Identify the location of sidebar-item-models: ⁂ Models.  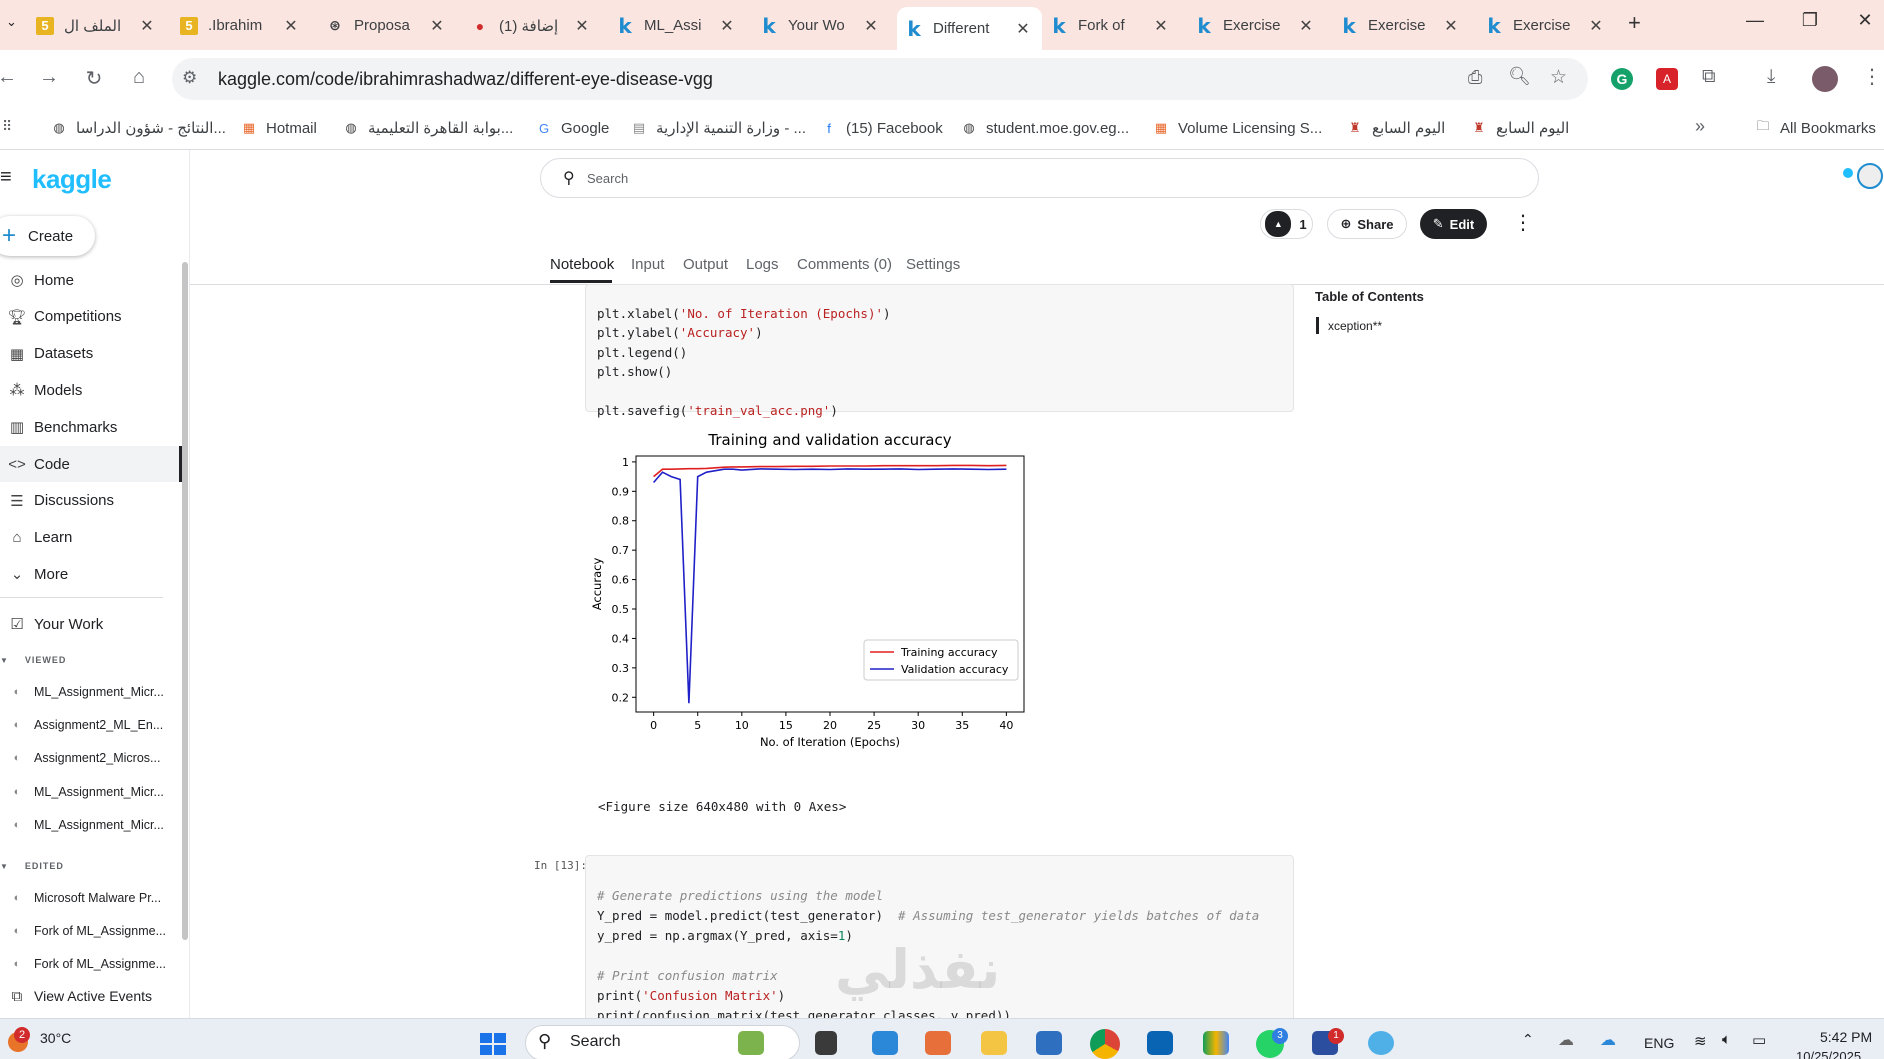
(91, 390).